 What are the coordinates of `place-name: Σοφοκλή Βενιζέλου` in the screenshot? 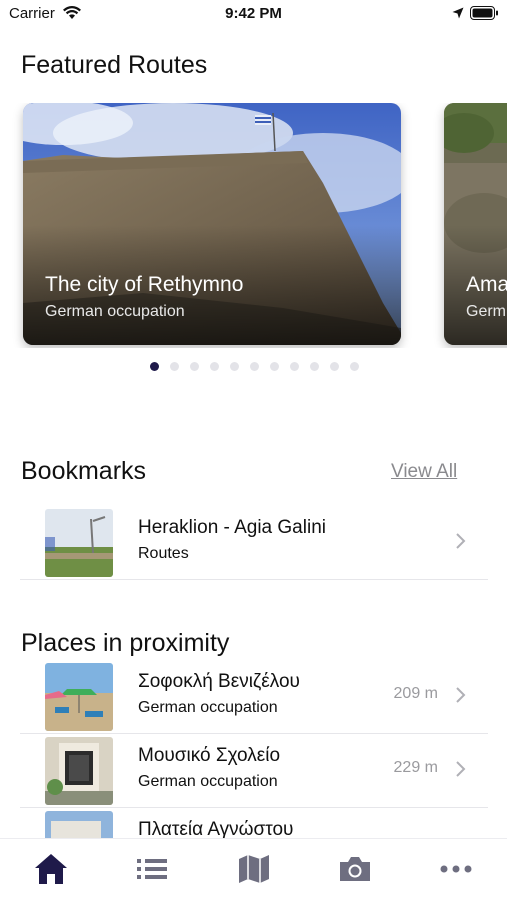 It's located at (219, 681).